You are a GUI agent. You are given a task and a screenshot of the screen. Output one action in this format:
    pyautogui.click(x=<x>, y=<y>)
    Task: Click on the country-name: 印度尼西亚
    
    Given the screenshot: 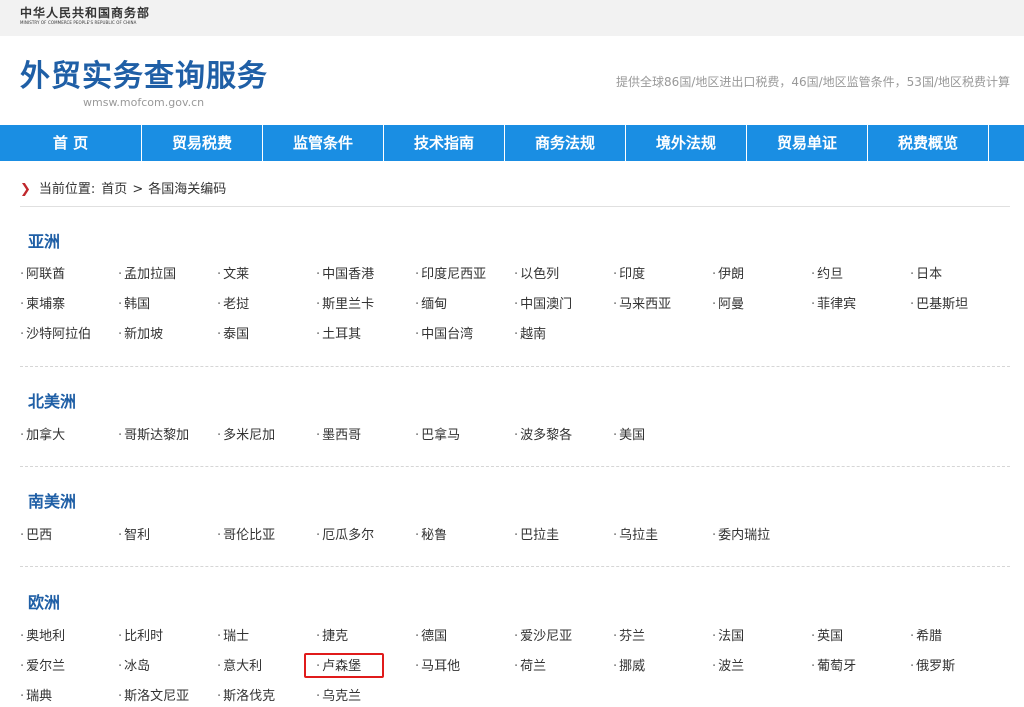 What is the action you would take?
    pyautogui.click(x=454, y=274)
    